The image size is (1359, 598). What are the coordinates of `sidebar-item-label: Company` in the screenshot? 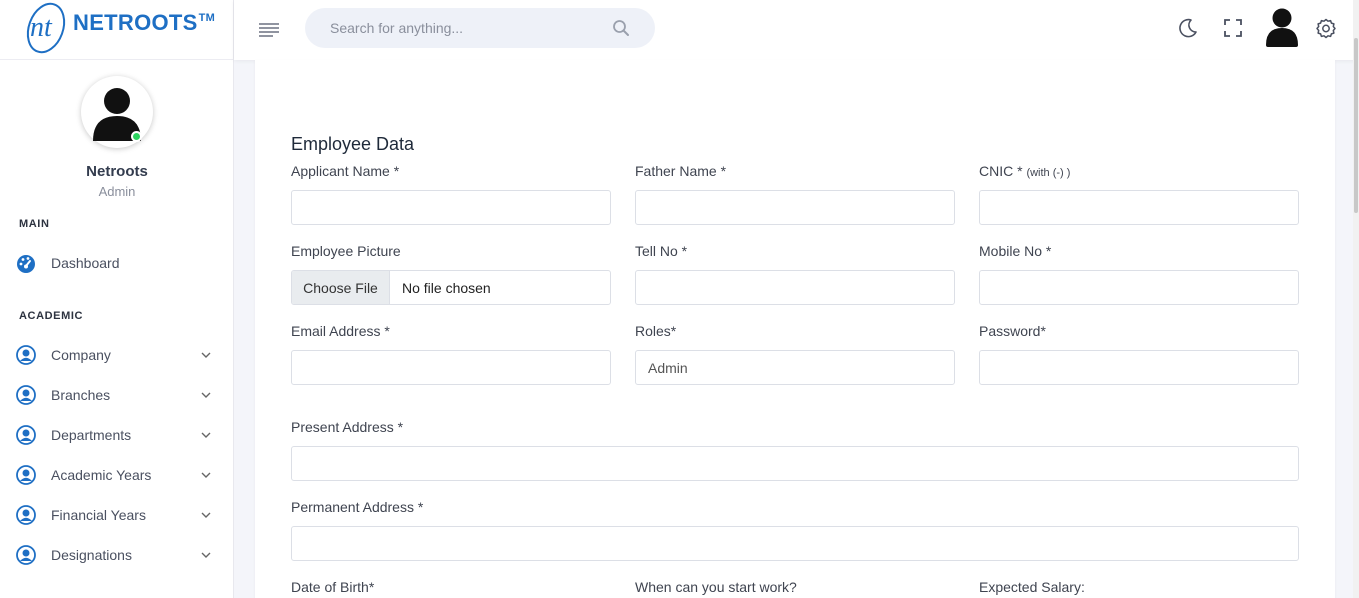 It's located at (81, 355).